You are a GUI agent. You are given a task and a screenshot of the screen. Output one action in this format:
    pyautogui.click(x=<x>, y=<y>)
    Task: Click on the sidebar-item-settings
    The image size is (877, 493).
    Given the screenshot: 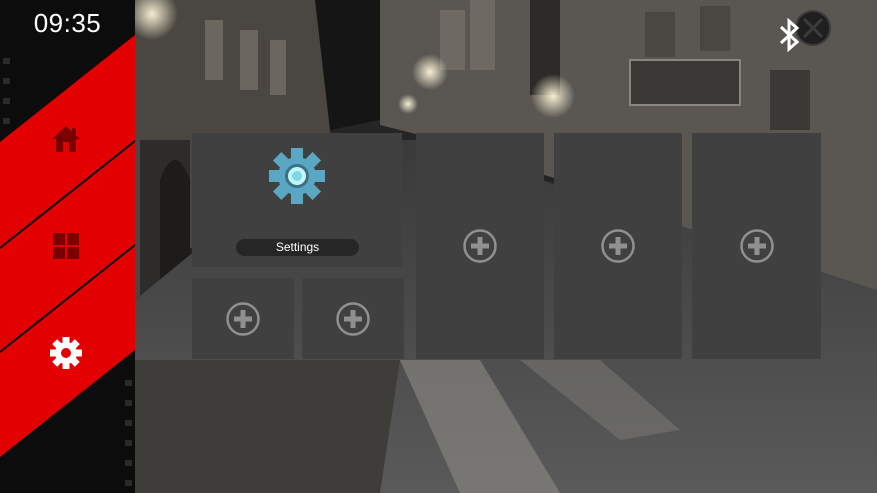 What is the action you would take?
    pyautogui.click(x=66, y=353)
    